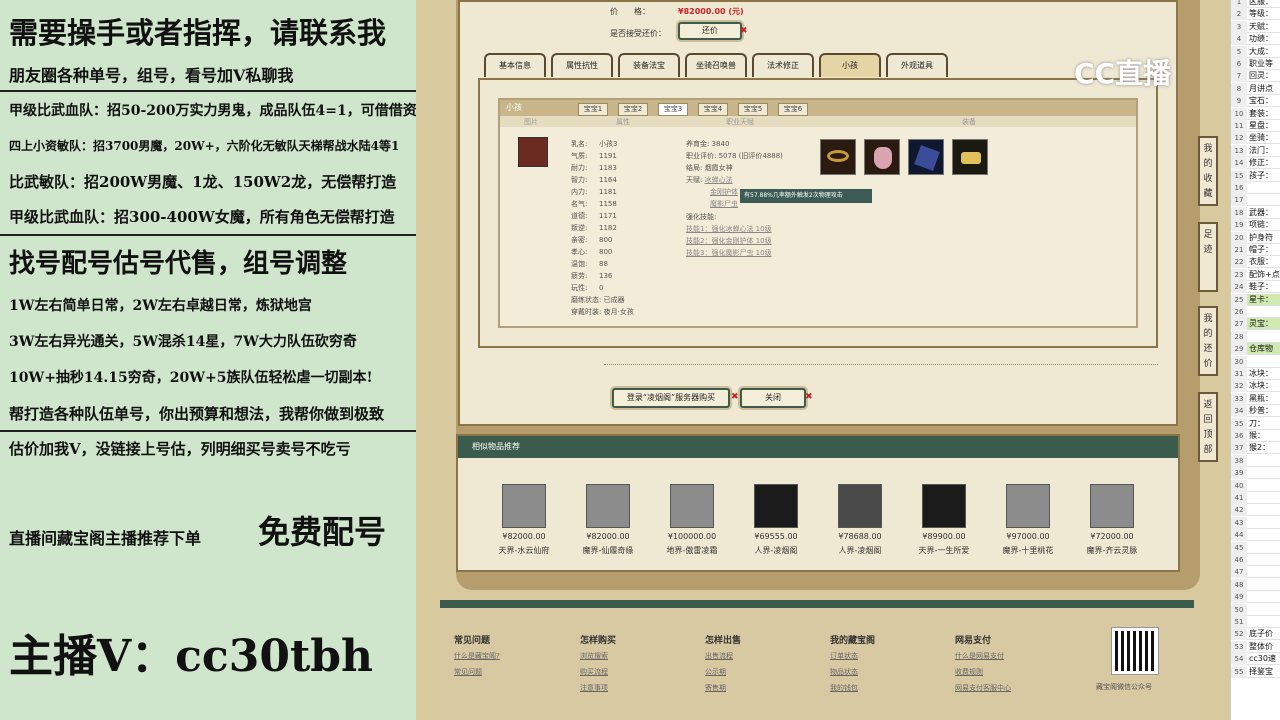 This screenshot has height=720, width=1280. I want to click on skill-3: 技能3：强化魔影尸虫 10级, so click(729, 253).